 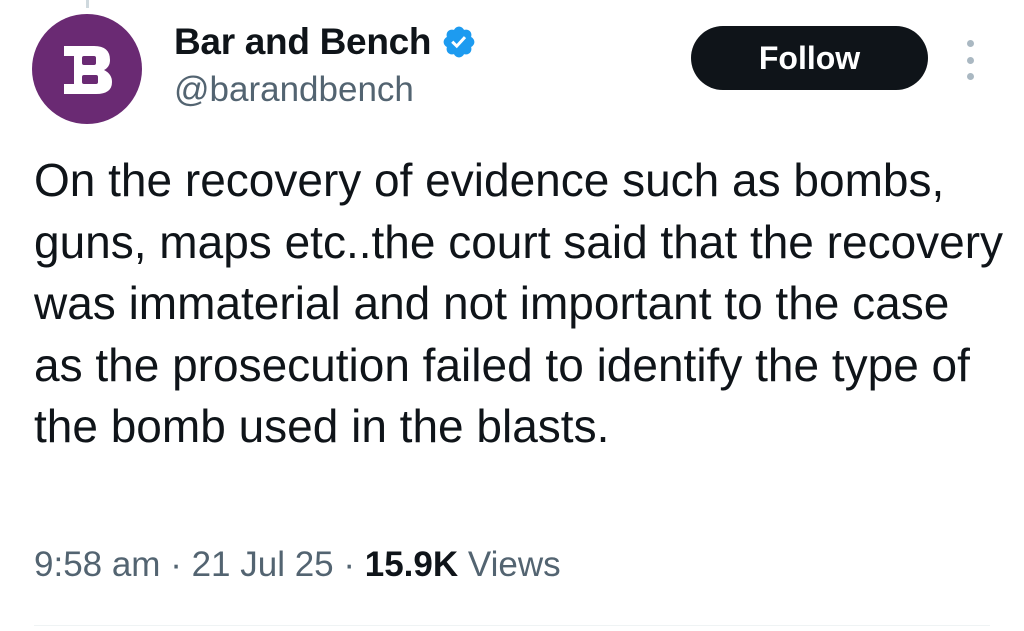 I want to click on divider, so click(x=512, y=625).